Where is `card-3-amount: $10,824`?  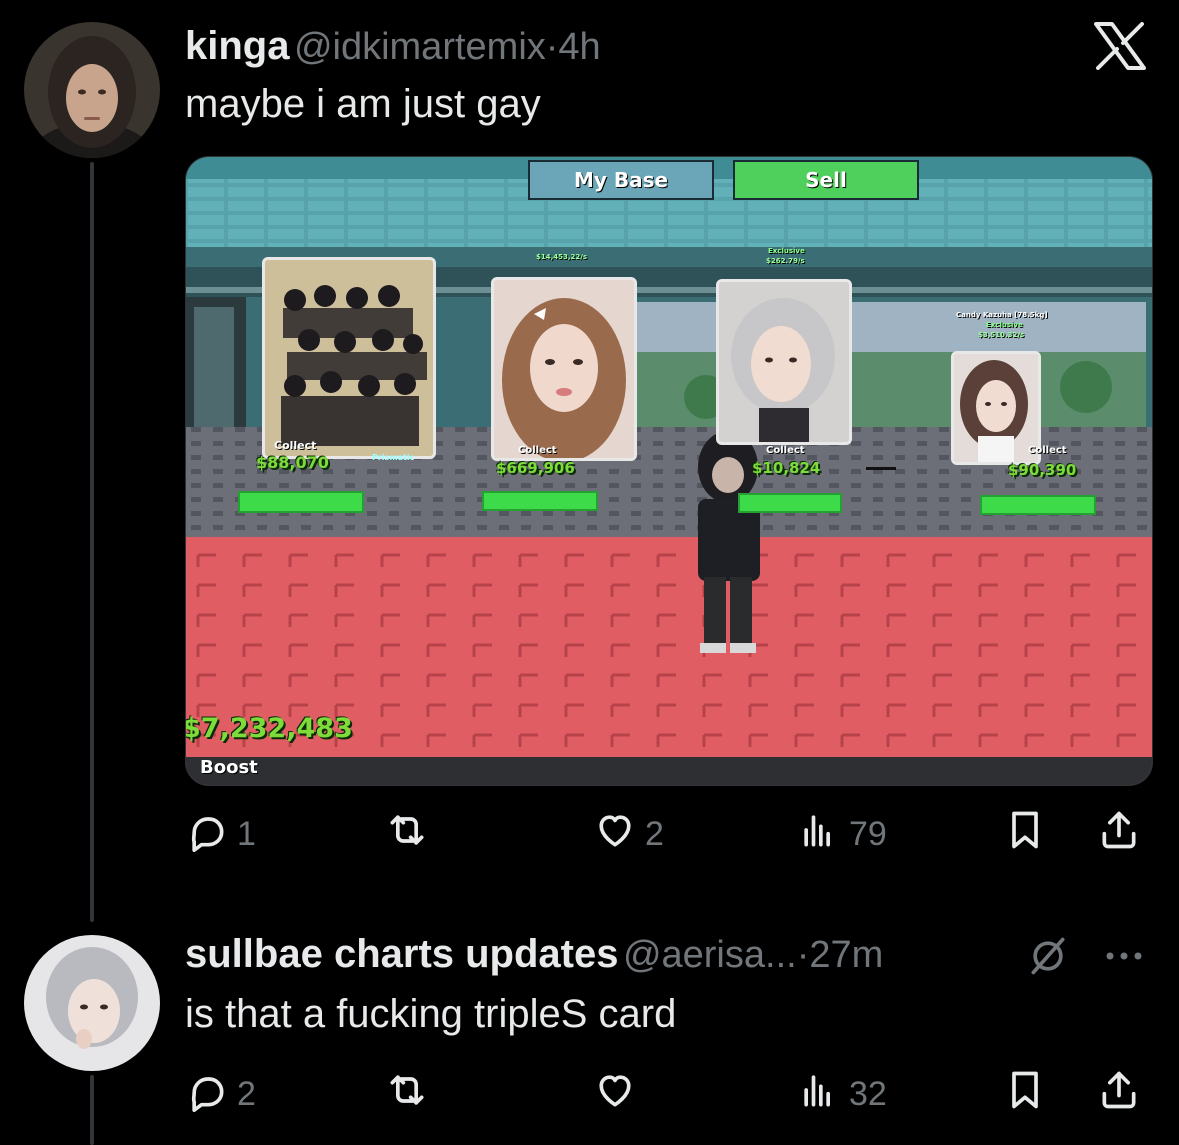 card-3-amount: $10,824 is located at coordinates (786, 468).